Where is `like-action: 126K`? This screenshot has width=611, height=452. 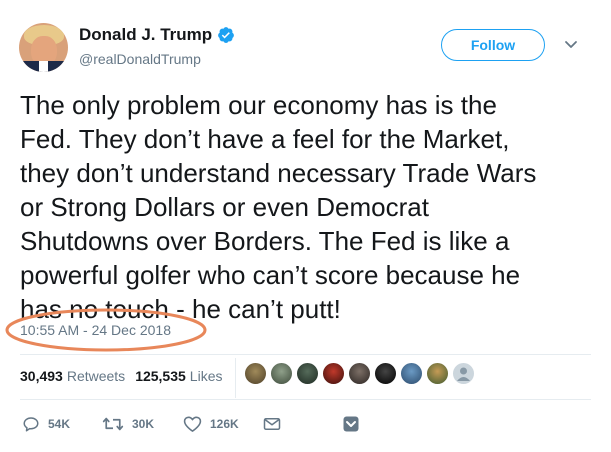
like-action: 126K is located at coordinates (211, 424).